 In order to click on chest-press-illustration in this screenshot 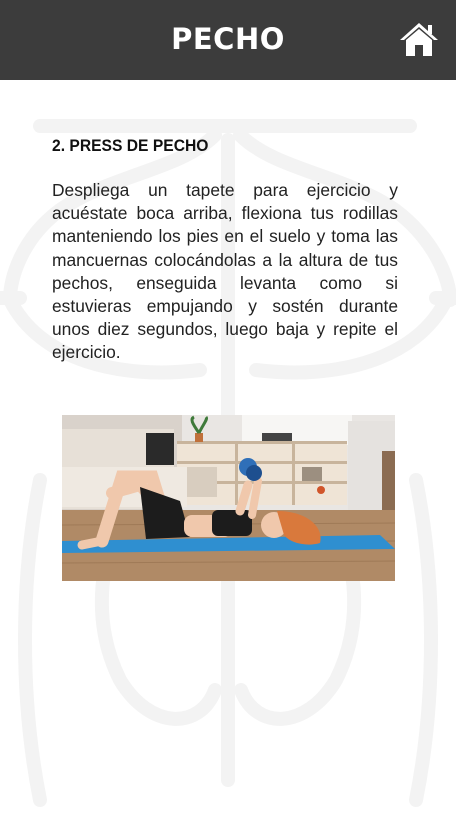, I will do `click(228, 498)`.